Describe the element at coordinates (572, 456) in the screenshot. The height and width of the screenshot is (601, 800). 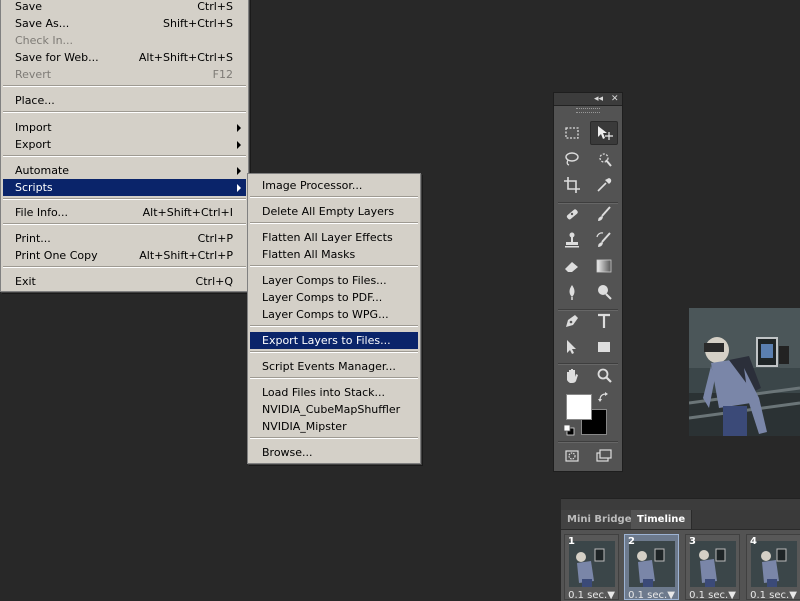
I see `quick-mask-icon` at that location.